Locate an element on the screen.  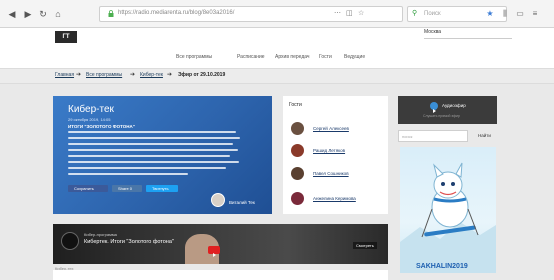
live-radio-widget: Аудиоэфир Слушать прямой эфир is located at coordinates (447, 110).